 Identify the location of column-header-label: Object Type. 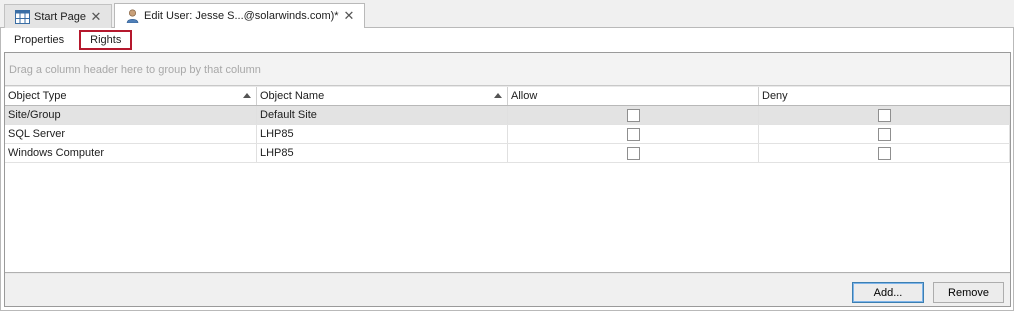
(37, 96).